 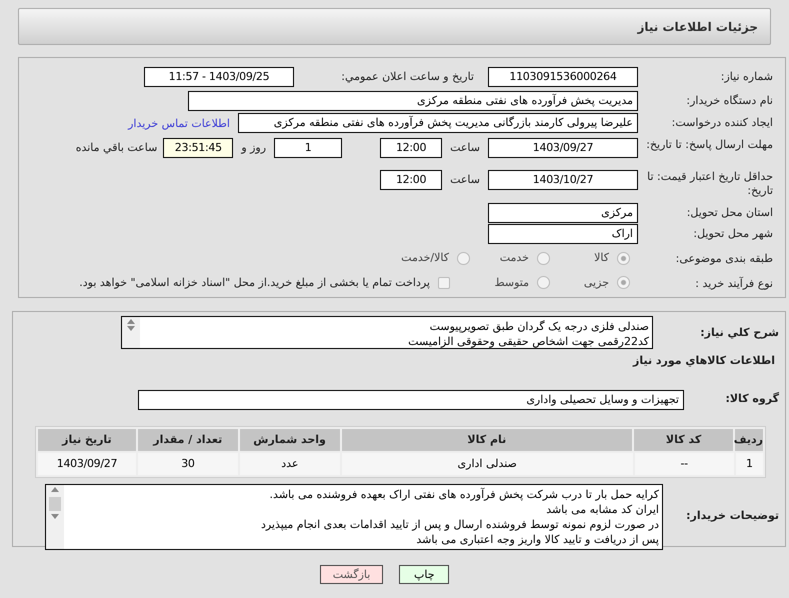 What do you see at coordinates (538, 326) in the screenshot?
I see `text-line: صندلی فلزی درجه یک گردان طبق تصویرپیوست` at bounding box center [538, 326].